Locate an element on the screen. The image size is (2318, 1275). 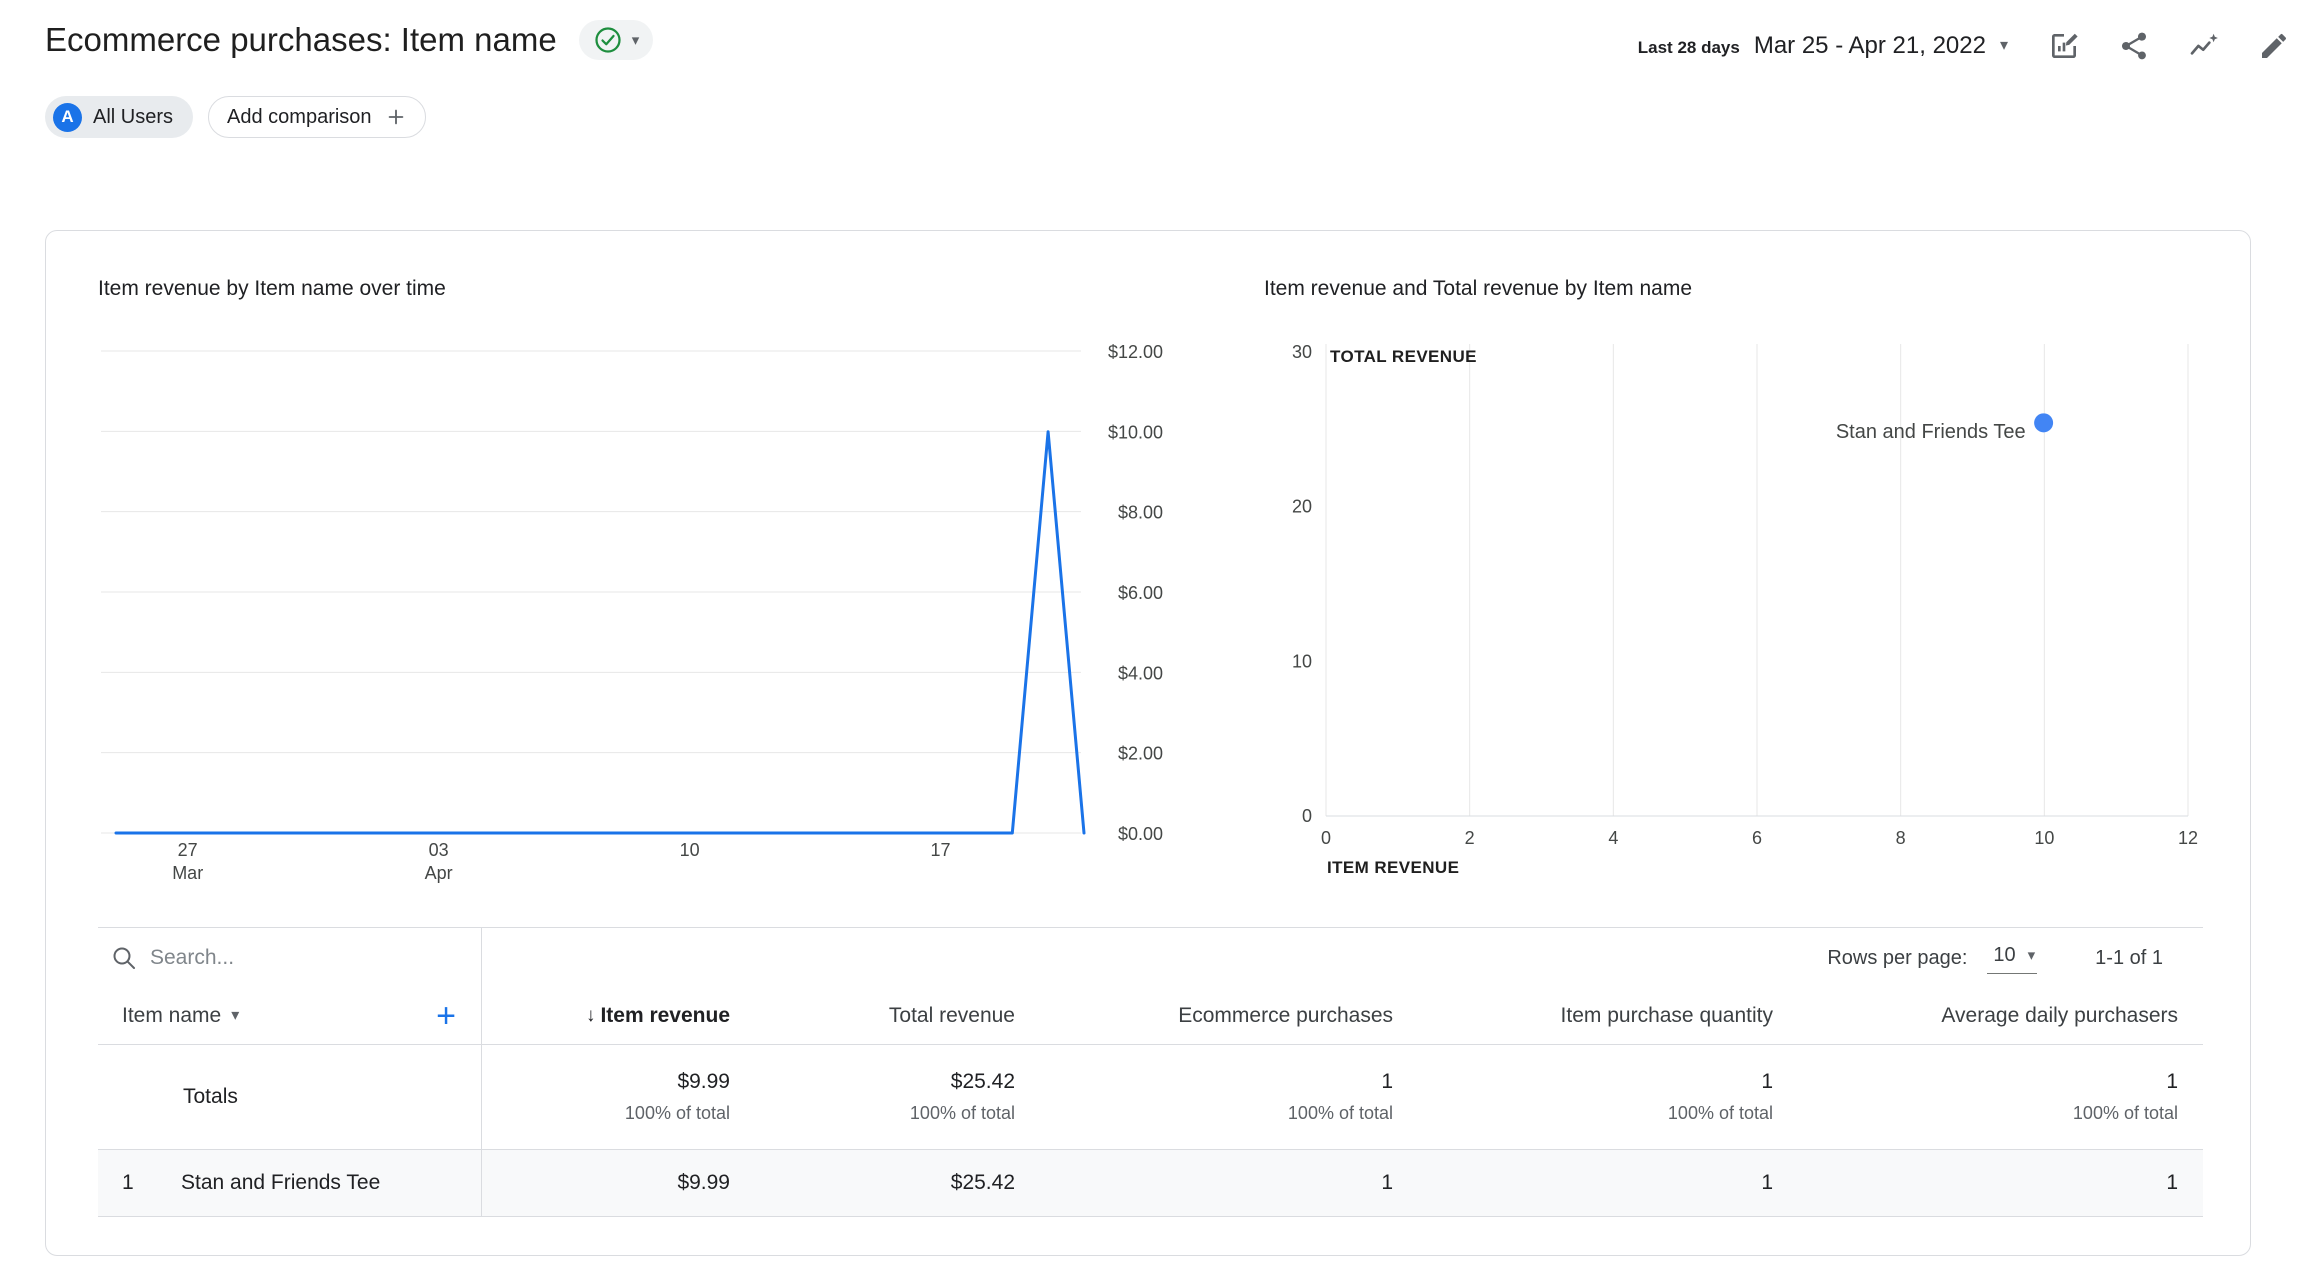
data-quality-badge: ▾ is located at coordinates (616, 40).